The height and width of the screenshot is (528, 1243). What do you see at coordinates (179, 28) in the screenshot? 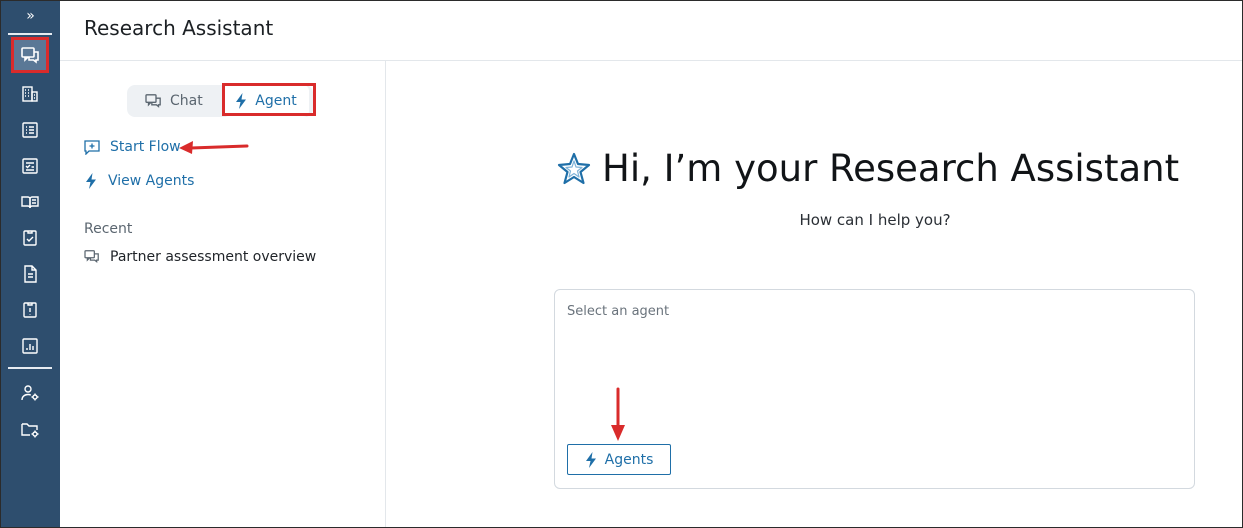
I see `page-title: Research Assistant` at bounding box center [179, 28].